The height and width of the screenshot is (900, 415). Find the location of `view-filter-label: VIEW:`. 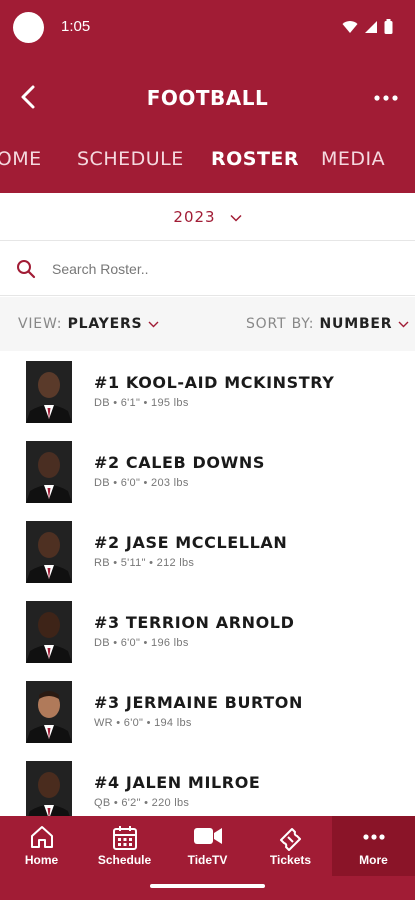

view-filter-label: VIEW: is located at coordinates (40, 324).